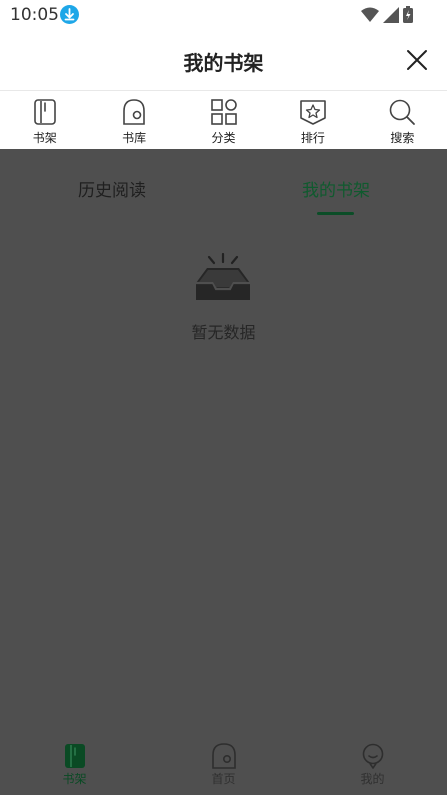 This screenshot has height=795, width=447. I want to click on top-nav: 书架 书库 分类 排行 搜索, so click(223, 119).